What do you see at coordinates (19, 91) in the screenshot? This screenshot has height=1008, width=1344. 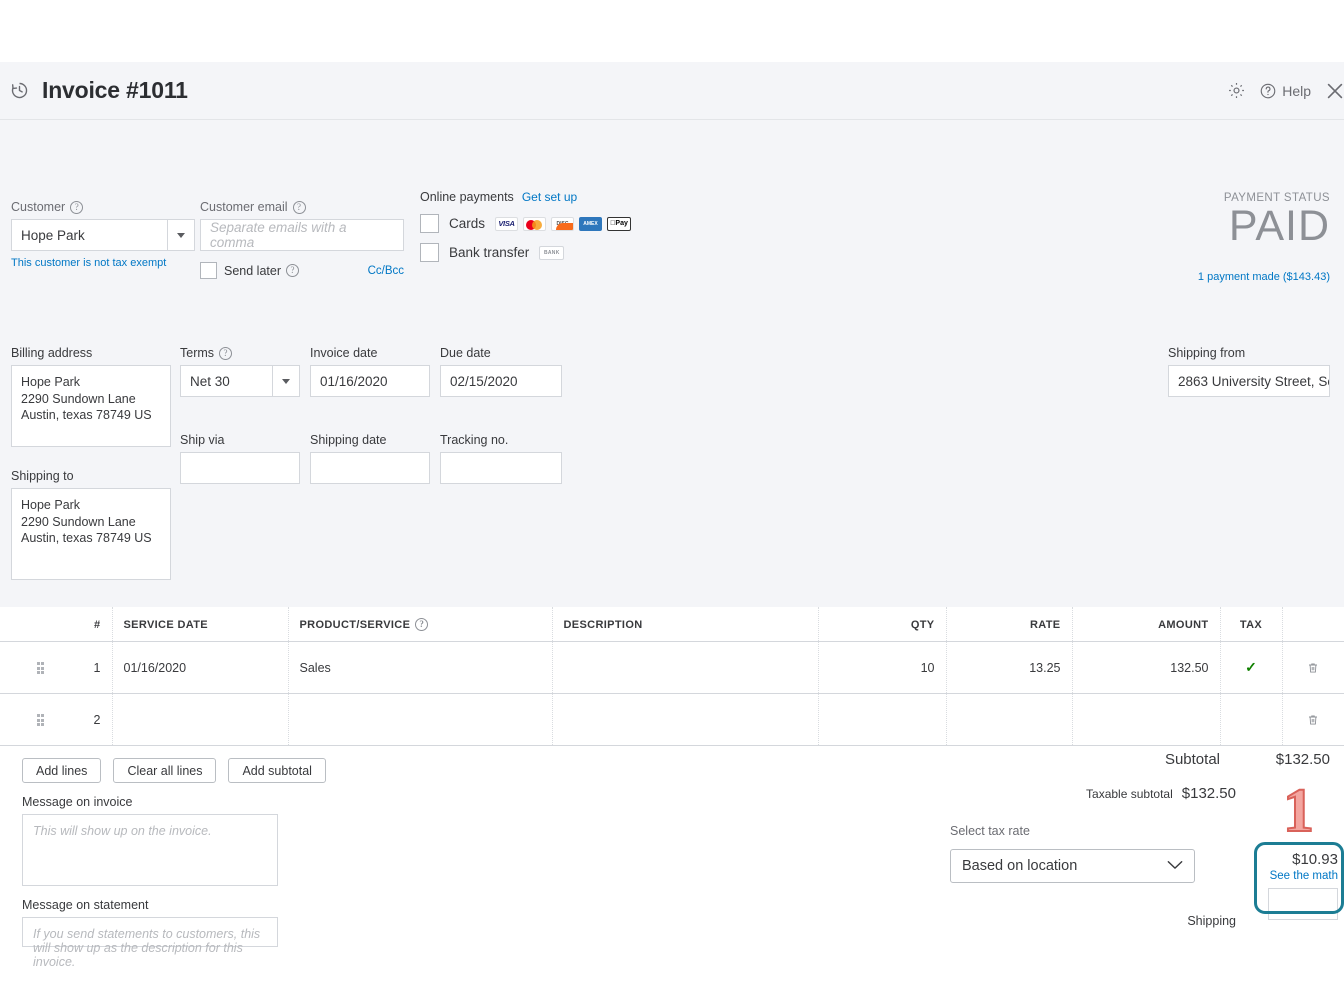 I see `recurring-clock-icon` at bounding box center [19, 91].